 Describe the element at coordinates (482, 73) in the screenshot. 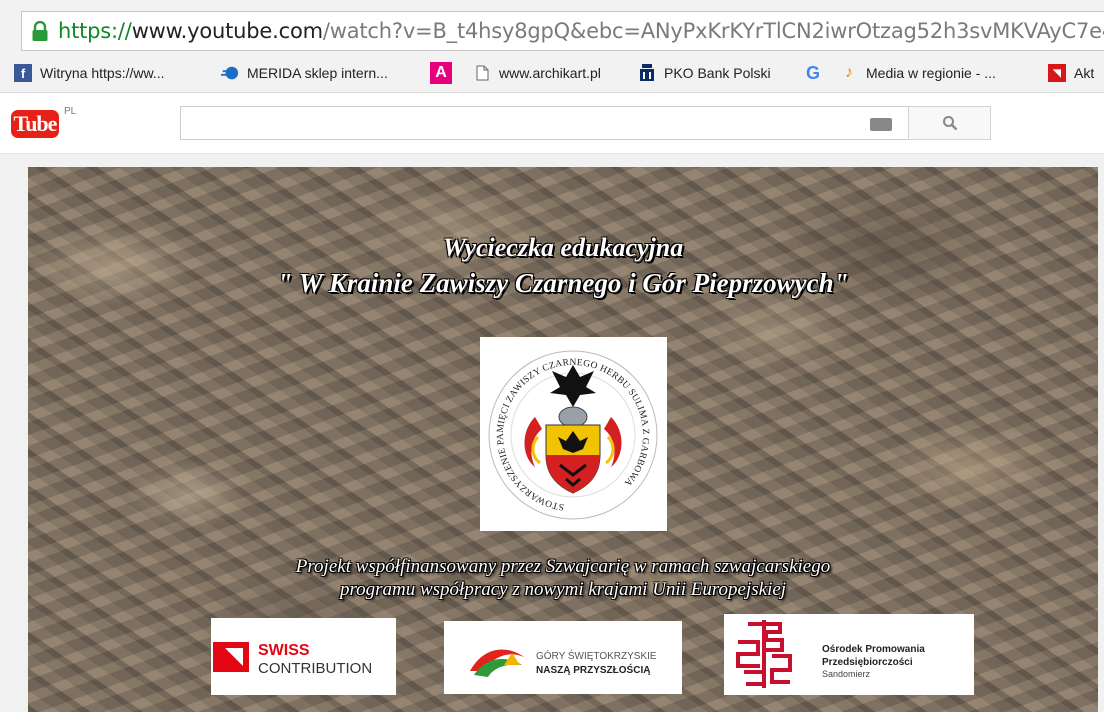

I see `page-icon` at that location.